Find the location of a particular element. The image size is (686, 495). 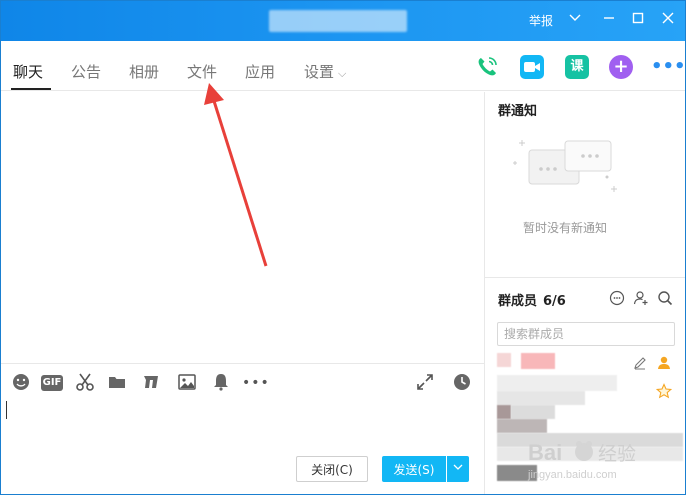

input-divider is located at coordinates (242, 363).